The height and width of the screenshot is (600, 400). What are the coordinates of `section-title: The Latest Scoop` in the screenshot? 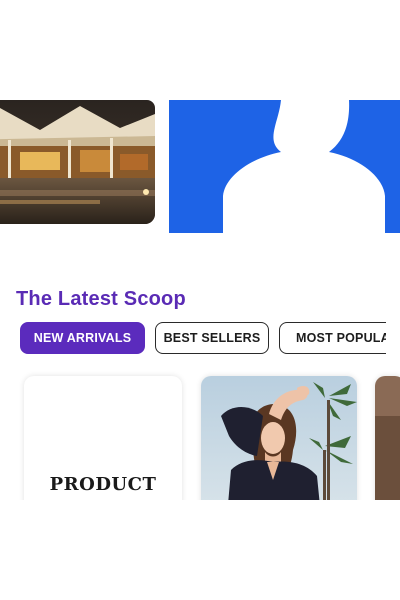 It's located at (101, 299).